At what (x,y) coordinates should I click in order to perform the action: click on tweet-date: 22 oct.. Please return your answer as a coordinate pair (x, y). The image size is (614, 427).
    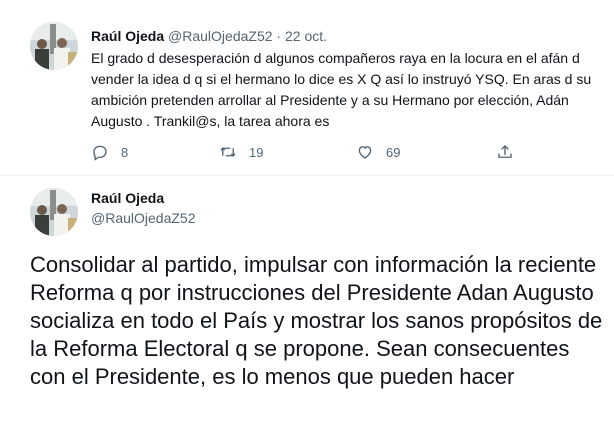
    Looking at the image, I should click on (306, 36).